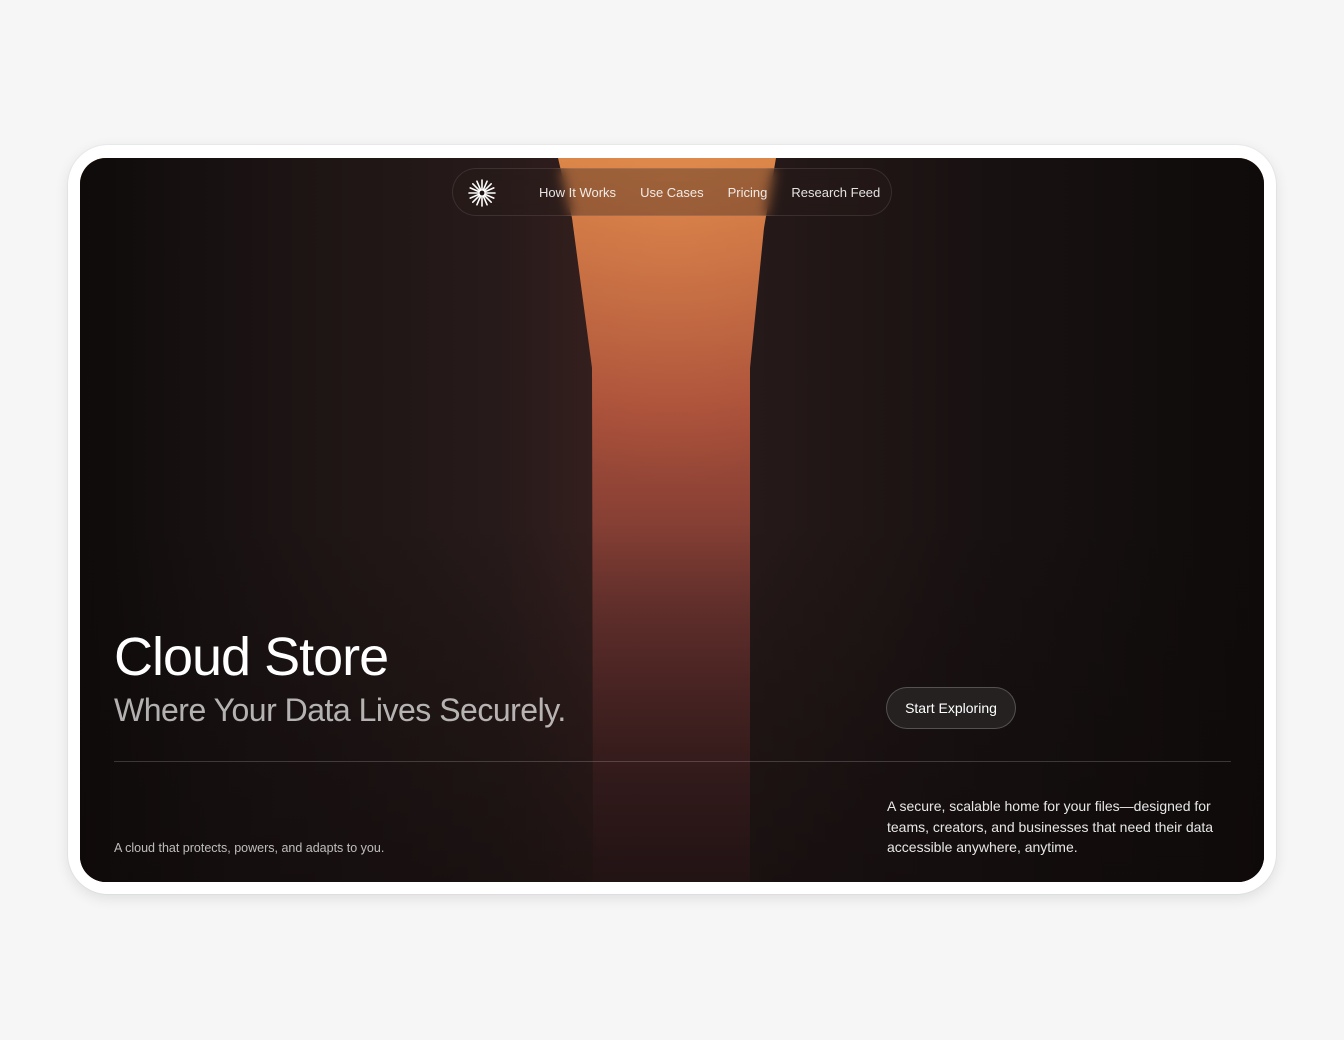  I want to click on hero-divider, so click(672, 761).